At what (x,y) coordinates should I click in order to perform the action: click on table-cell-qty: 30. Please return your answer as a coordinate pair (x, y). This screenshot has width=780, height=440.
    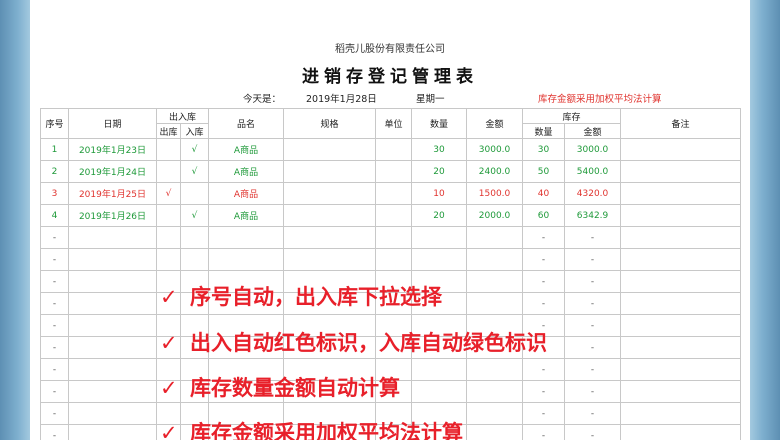
    Looking at the image, I should click on (439, 149).